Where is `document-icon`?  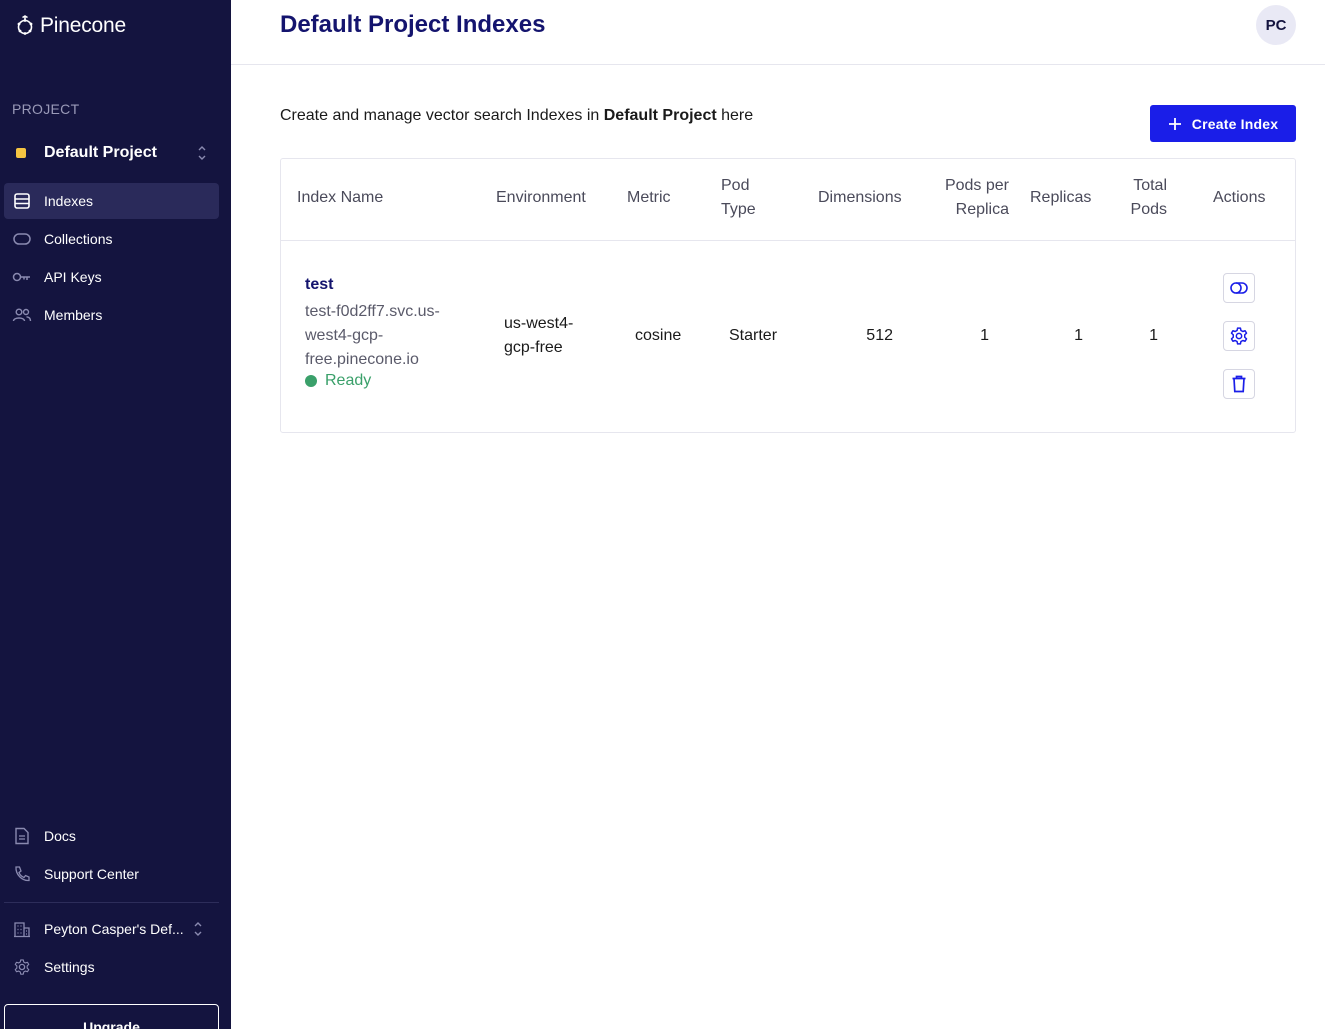 document-icon is located at coordinates (22, 836).